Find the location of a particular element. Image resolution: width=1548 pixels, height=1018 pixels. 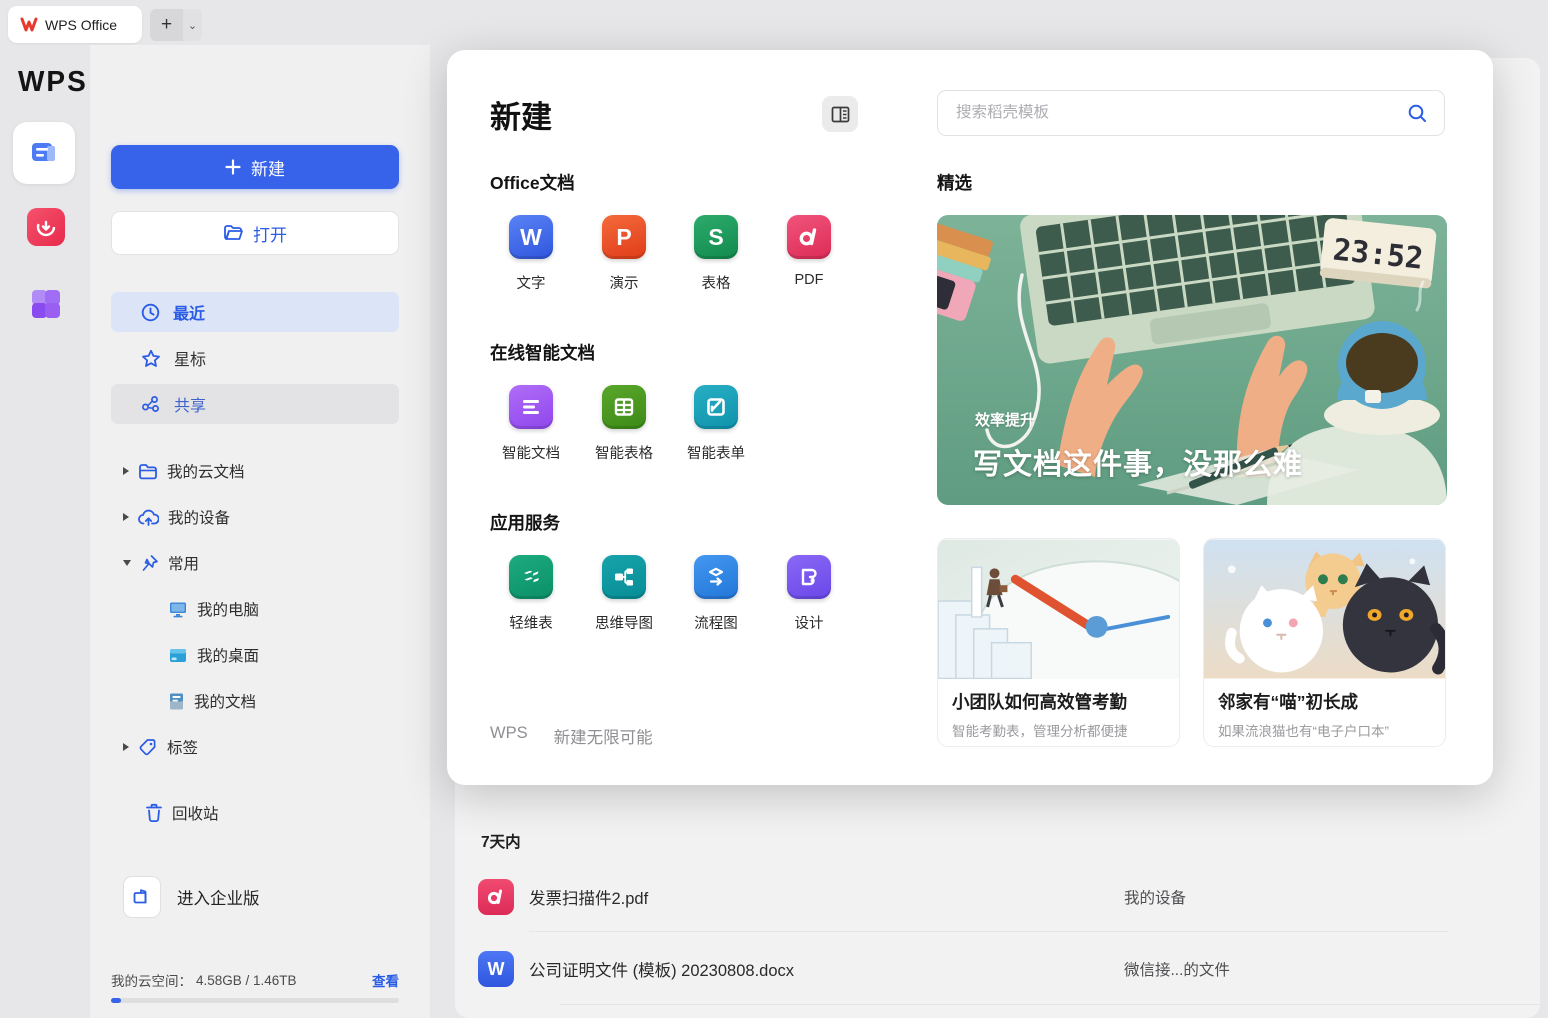

open-file-button: 打开 is located at coordinates (255, 233).